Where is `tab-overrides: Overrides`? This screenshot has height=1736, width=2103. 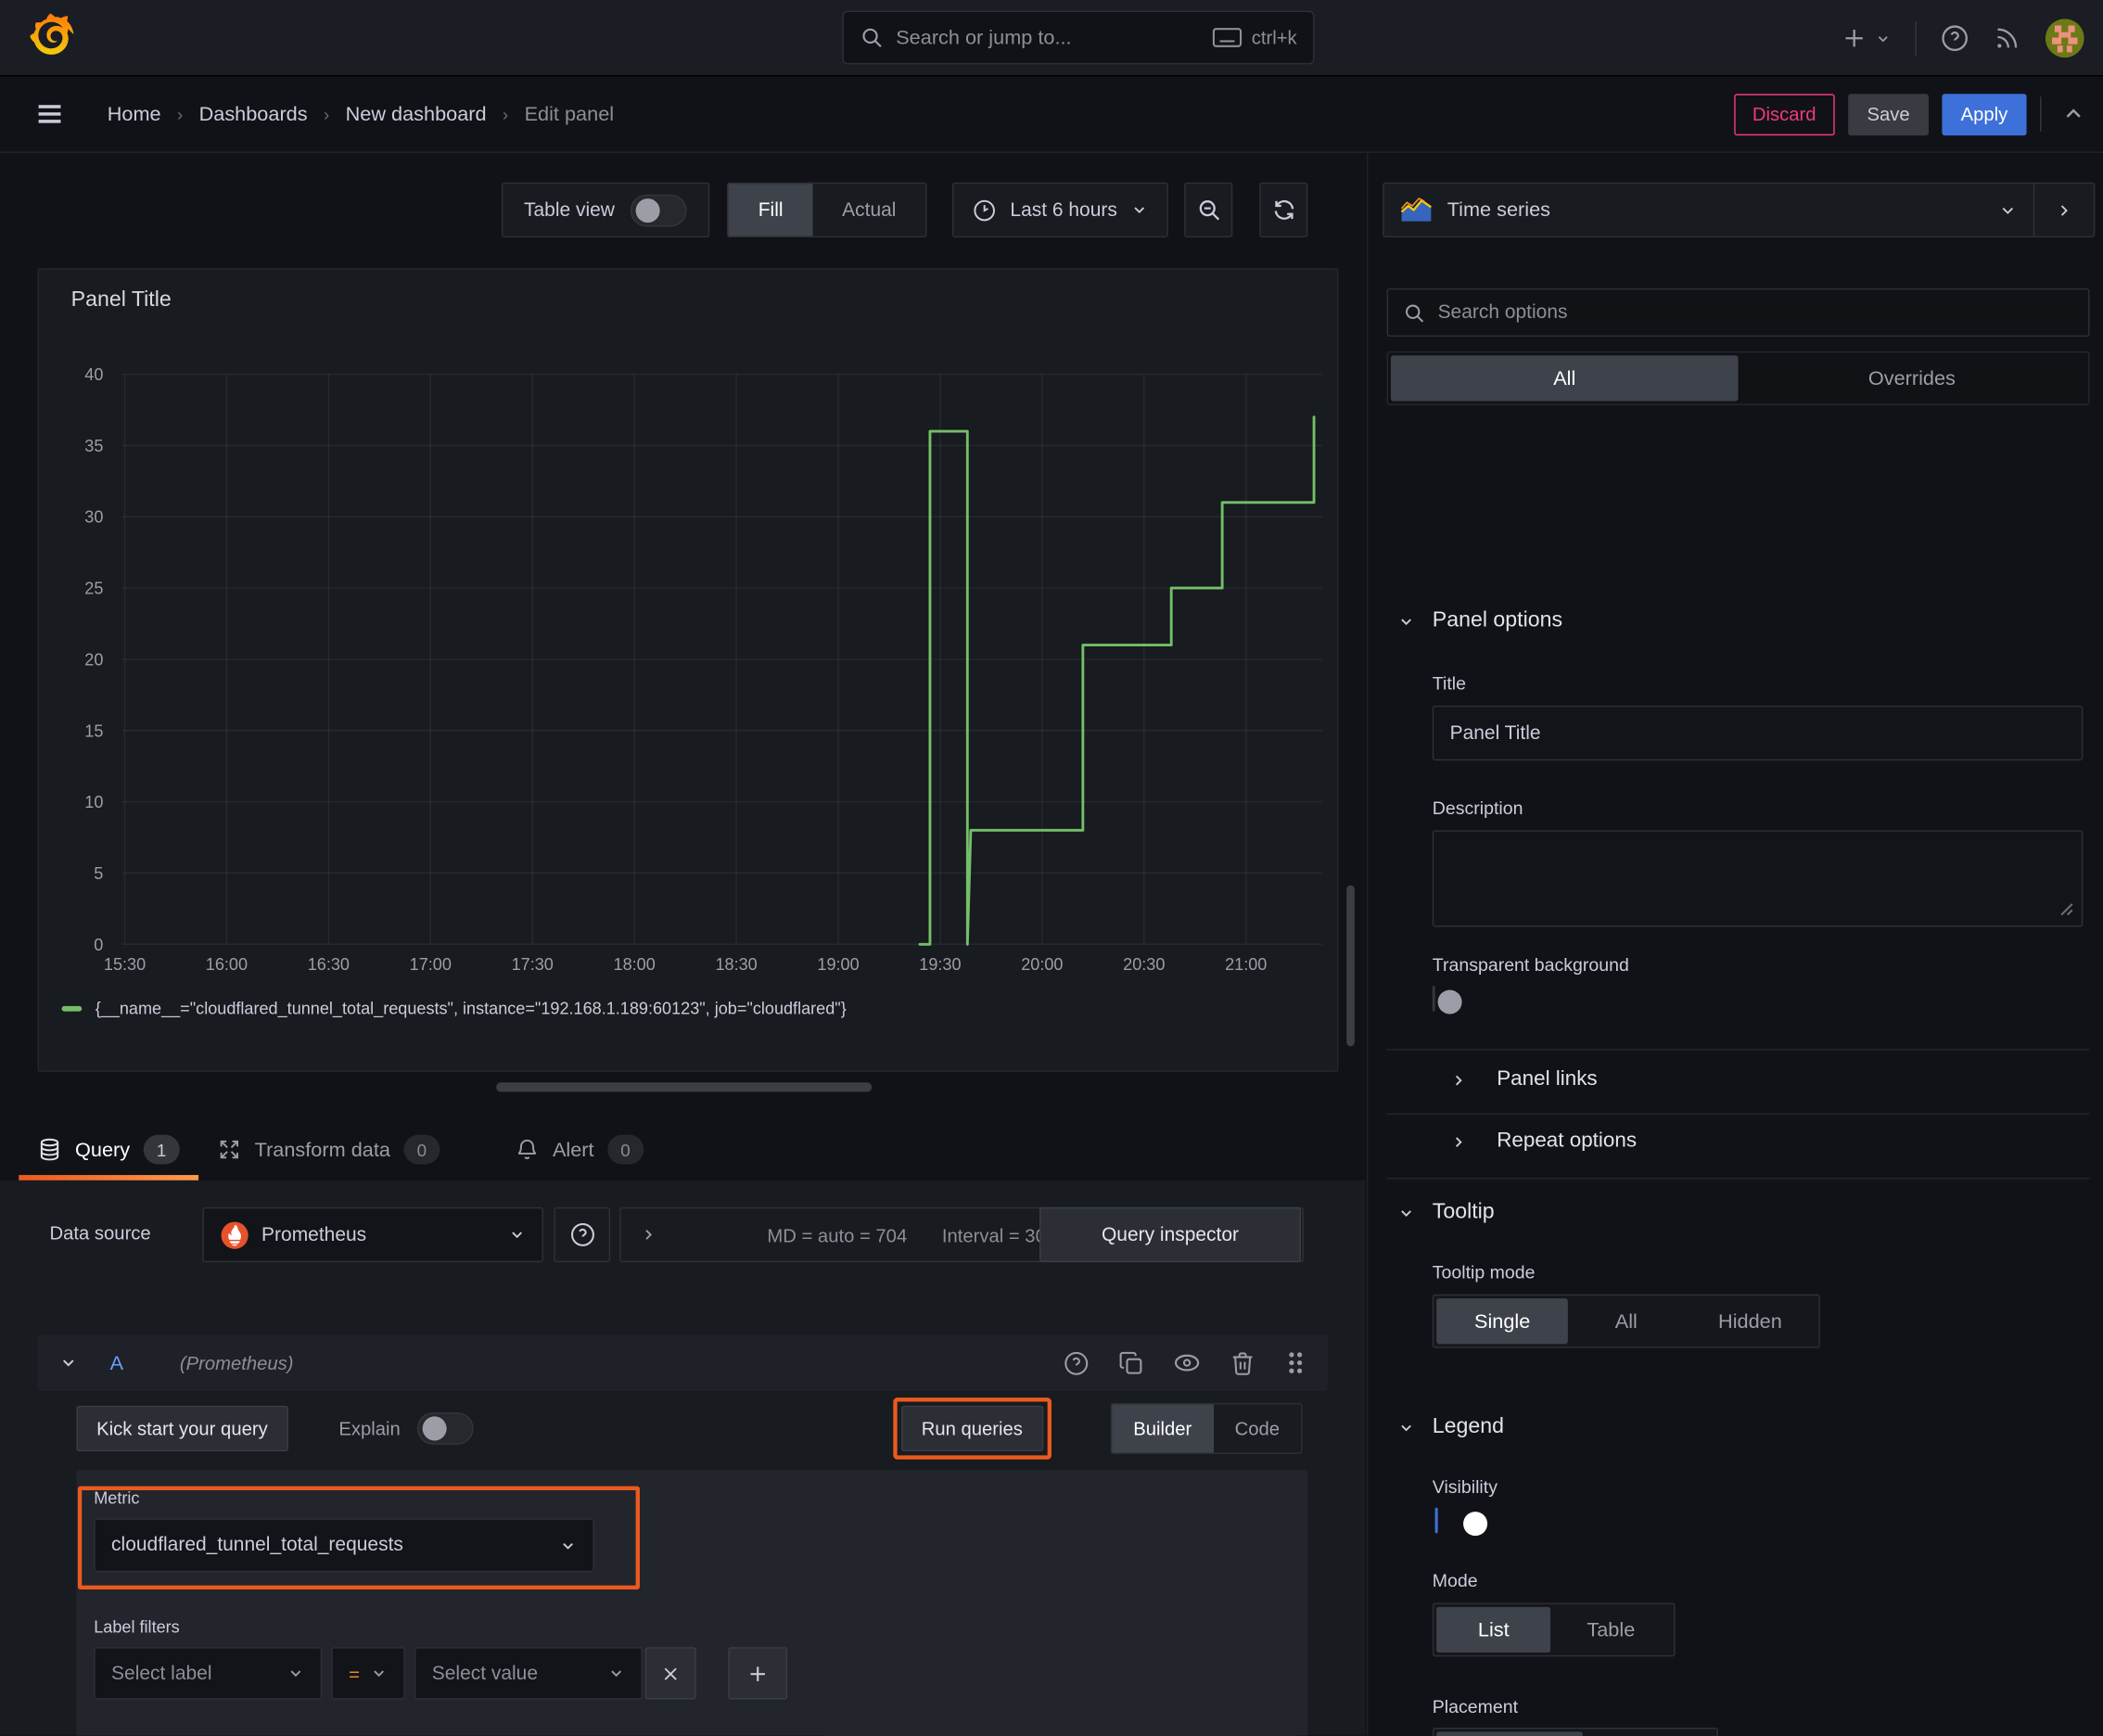 tab-overrides: Overrides is located at coordinates (1912, 378).